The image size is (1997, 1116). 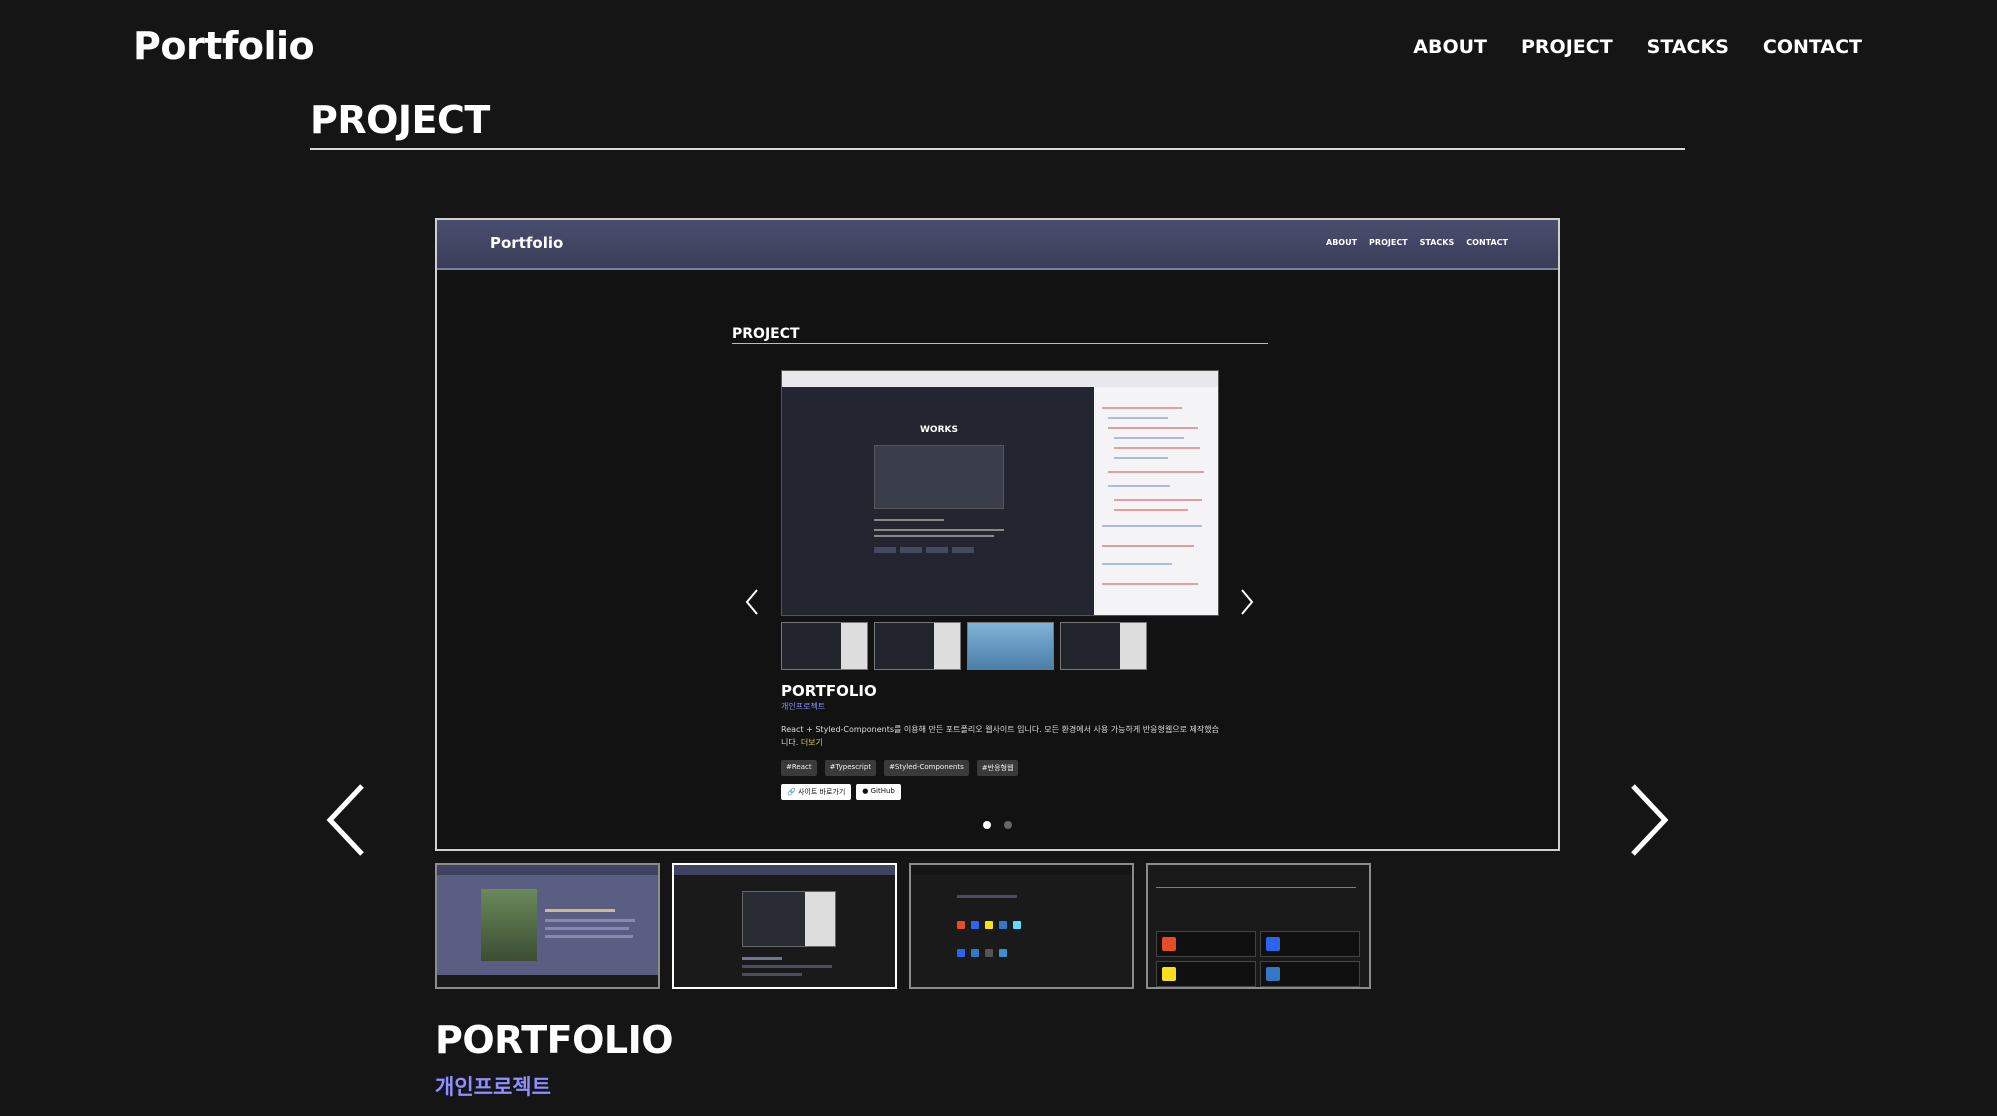 What do you see at coordinates (1156, 501) in the screenshot?
I see `screenshot-code-panel` at bounding box center [1156, 501].